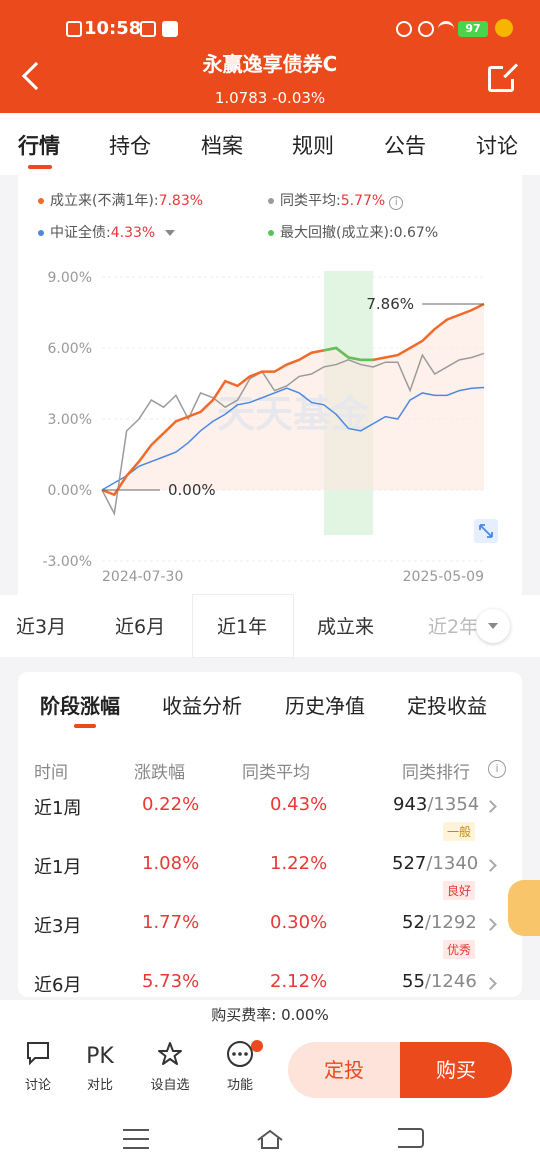 The height and width of the screenshot is (1170, 540). Describe the element at coordinates (70, 420) in the screenshot. I see `y-tick-label: 3.00%` at that location.